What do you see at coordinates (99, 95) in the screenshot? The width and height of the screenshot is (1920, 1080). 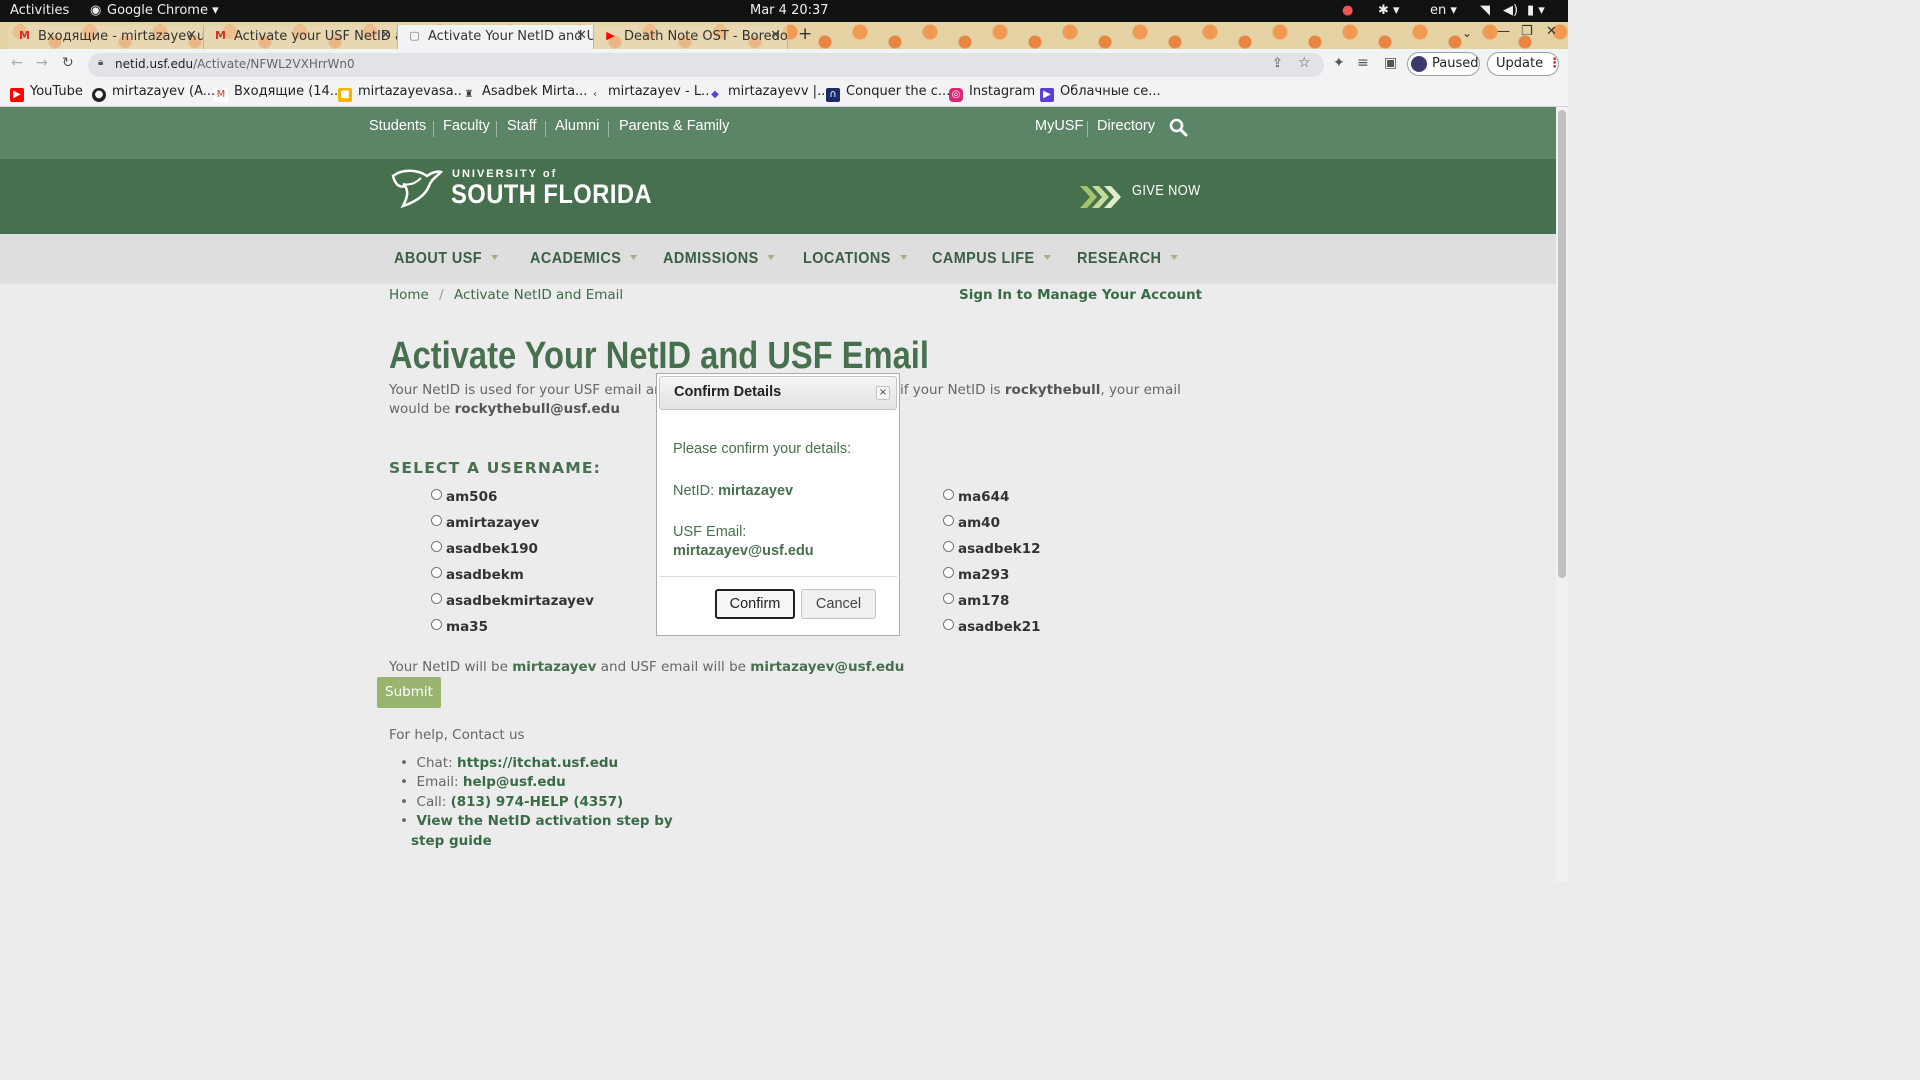 I see `github-icon: ●` at bounding box center [99, 95].